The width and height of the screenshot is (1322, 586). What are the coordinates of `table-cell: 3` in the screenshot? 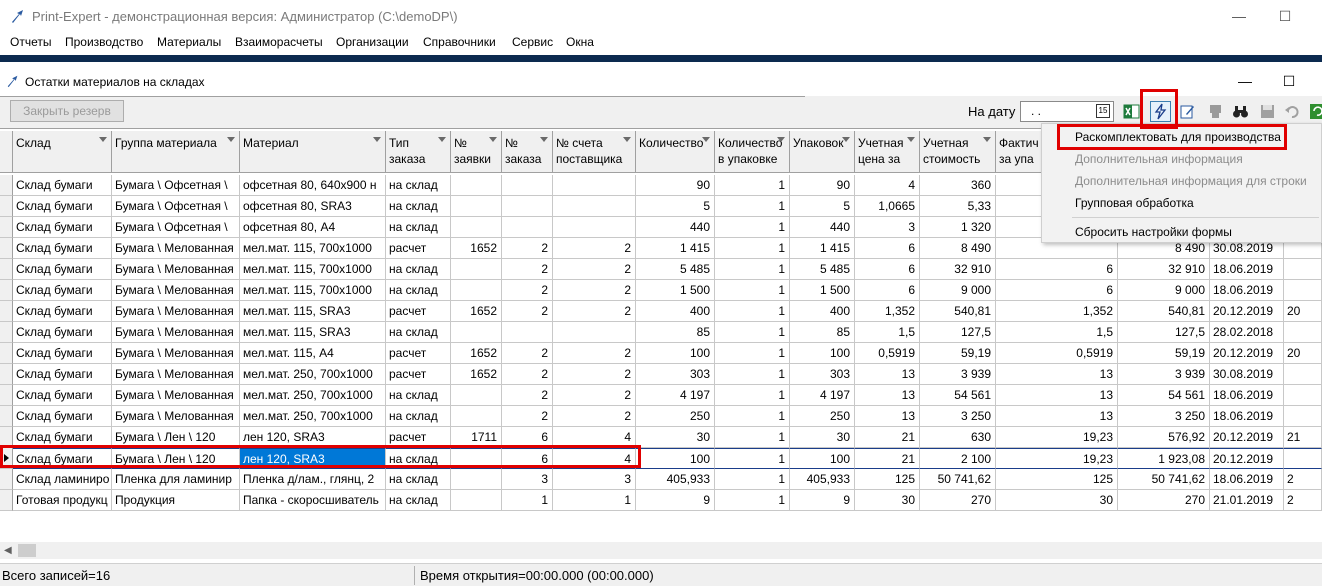 It's located at (594, 479).